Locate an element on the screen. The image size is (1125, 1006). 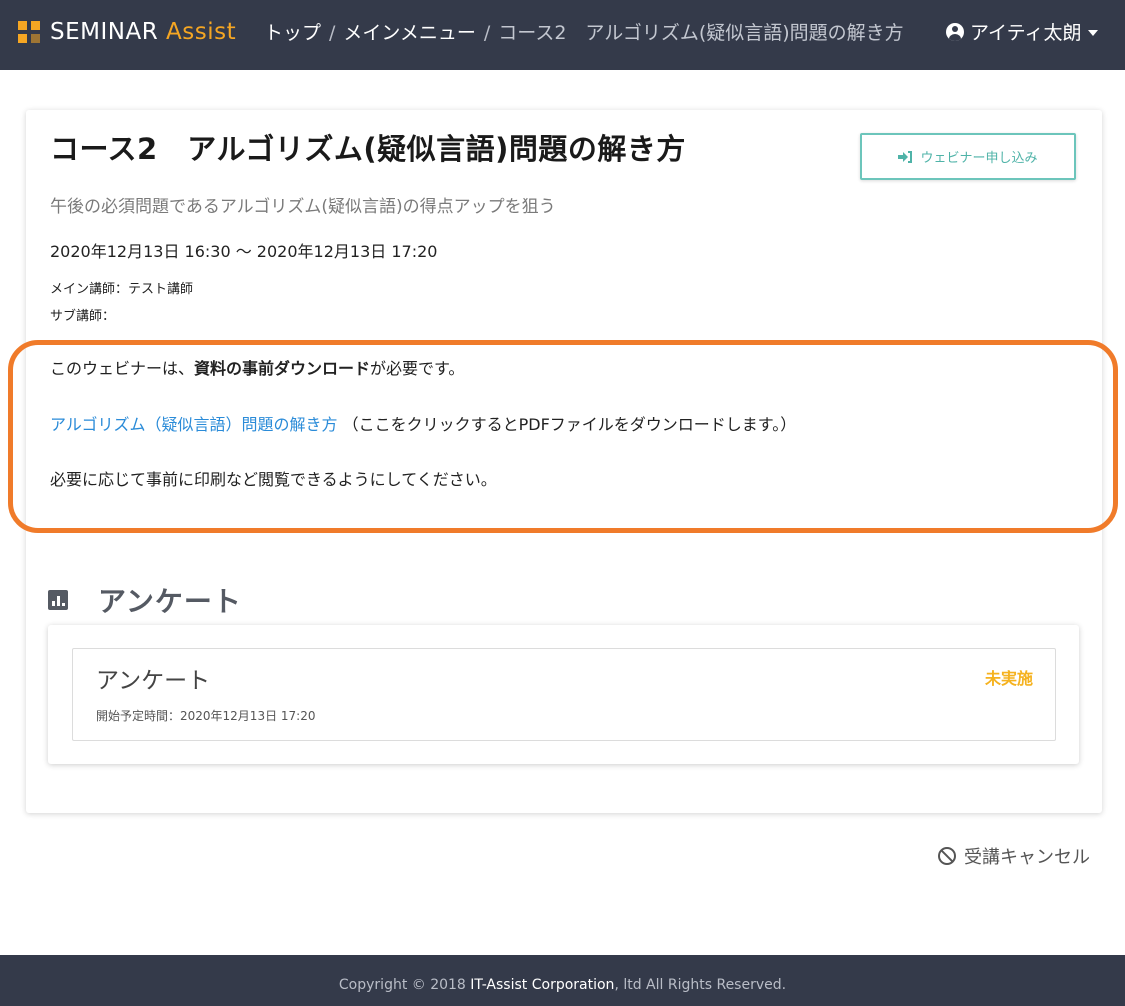
seminar-datetime: 2020年12月13日 16:30 ～ 2020年12月13日 17:20 is located at coordinates (244, 251).